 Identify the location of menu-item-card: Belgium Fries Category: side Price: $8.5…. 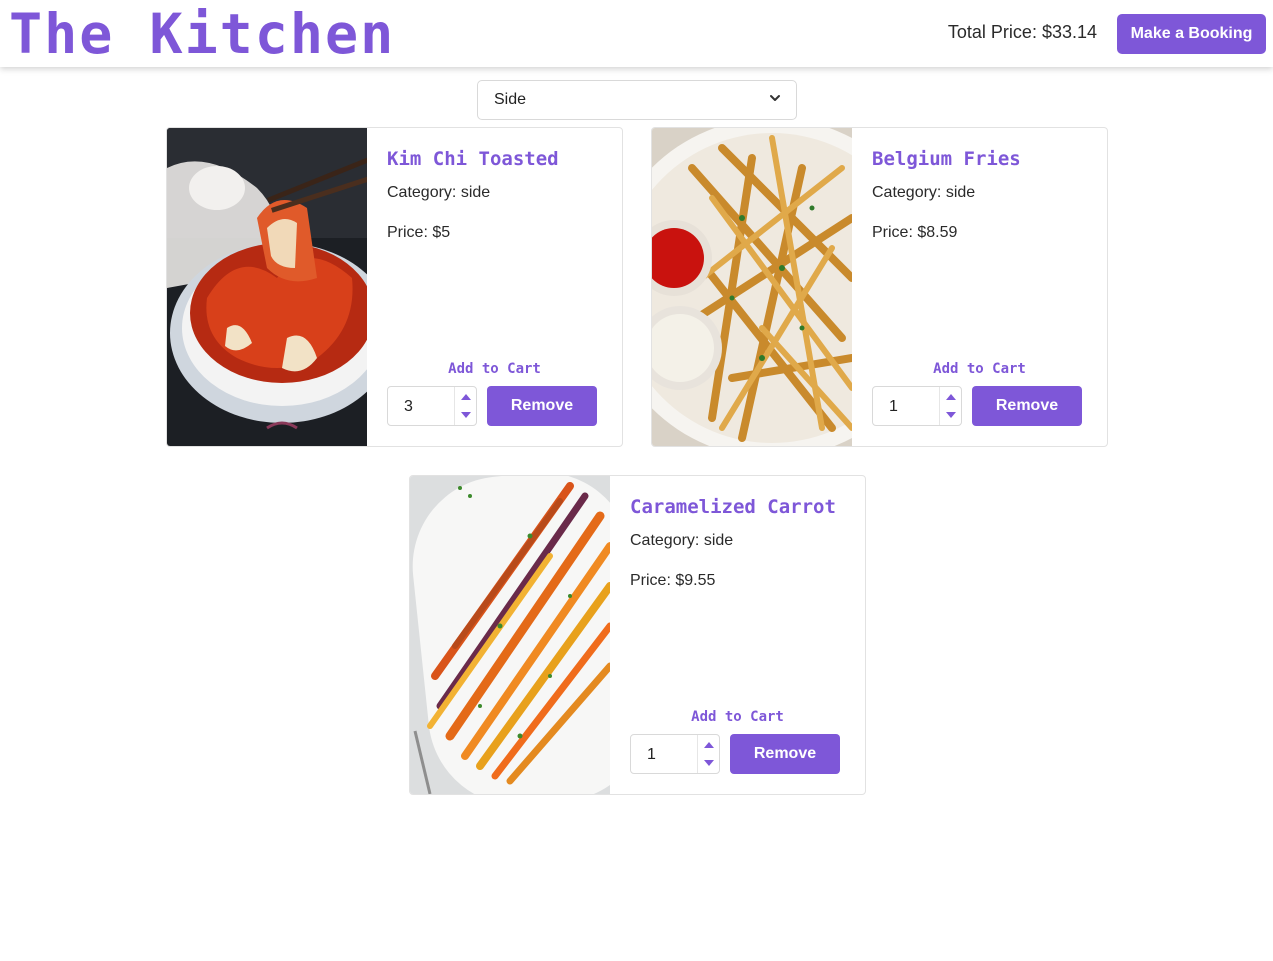
(879, 287).